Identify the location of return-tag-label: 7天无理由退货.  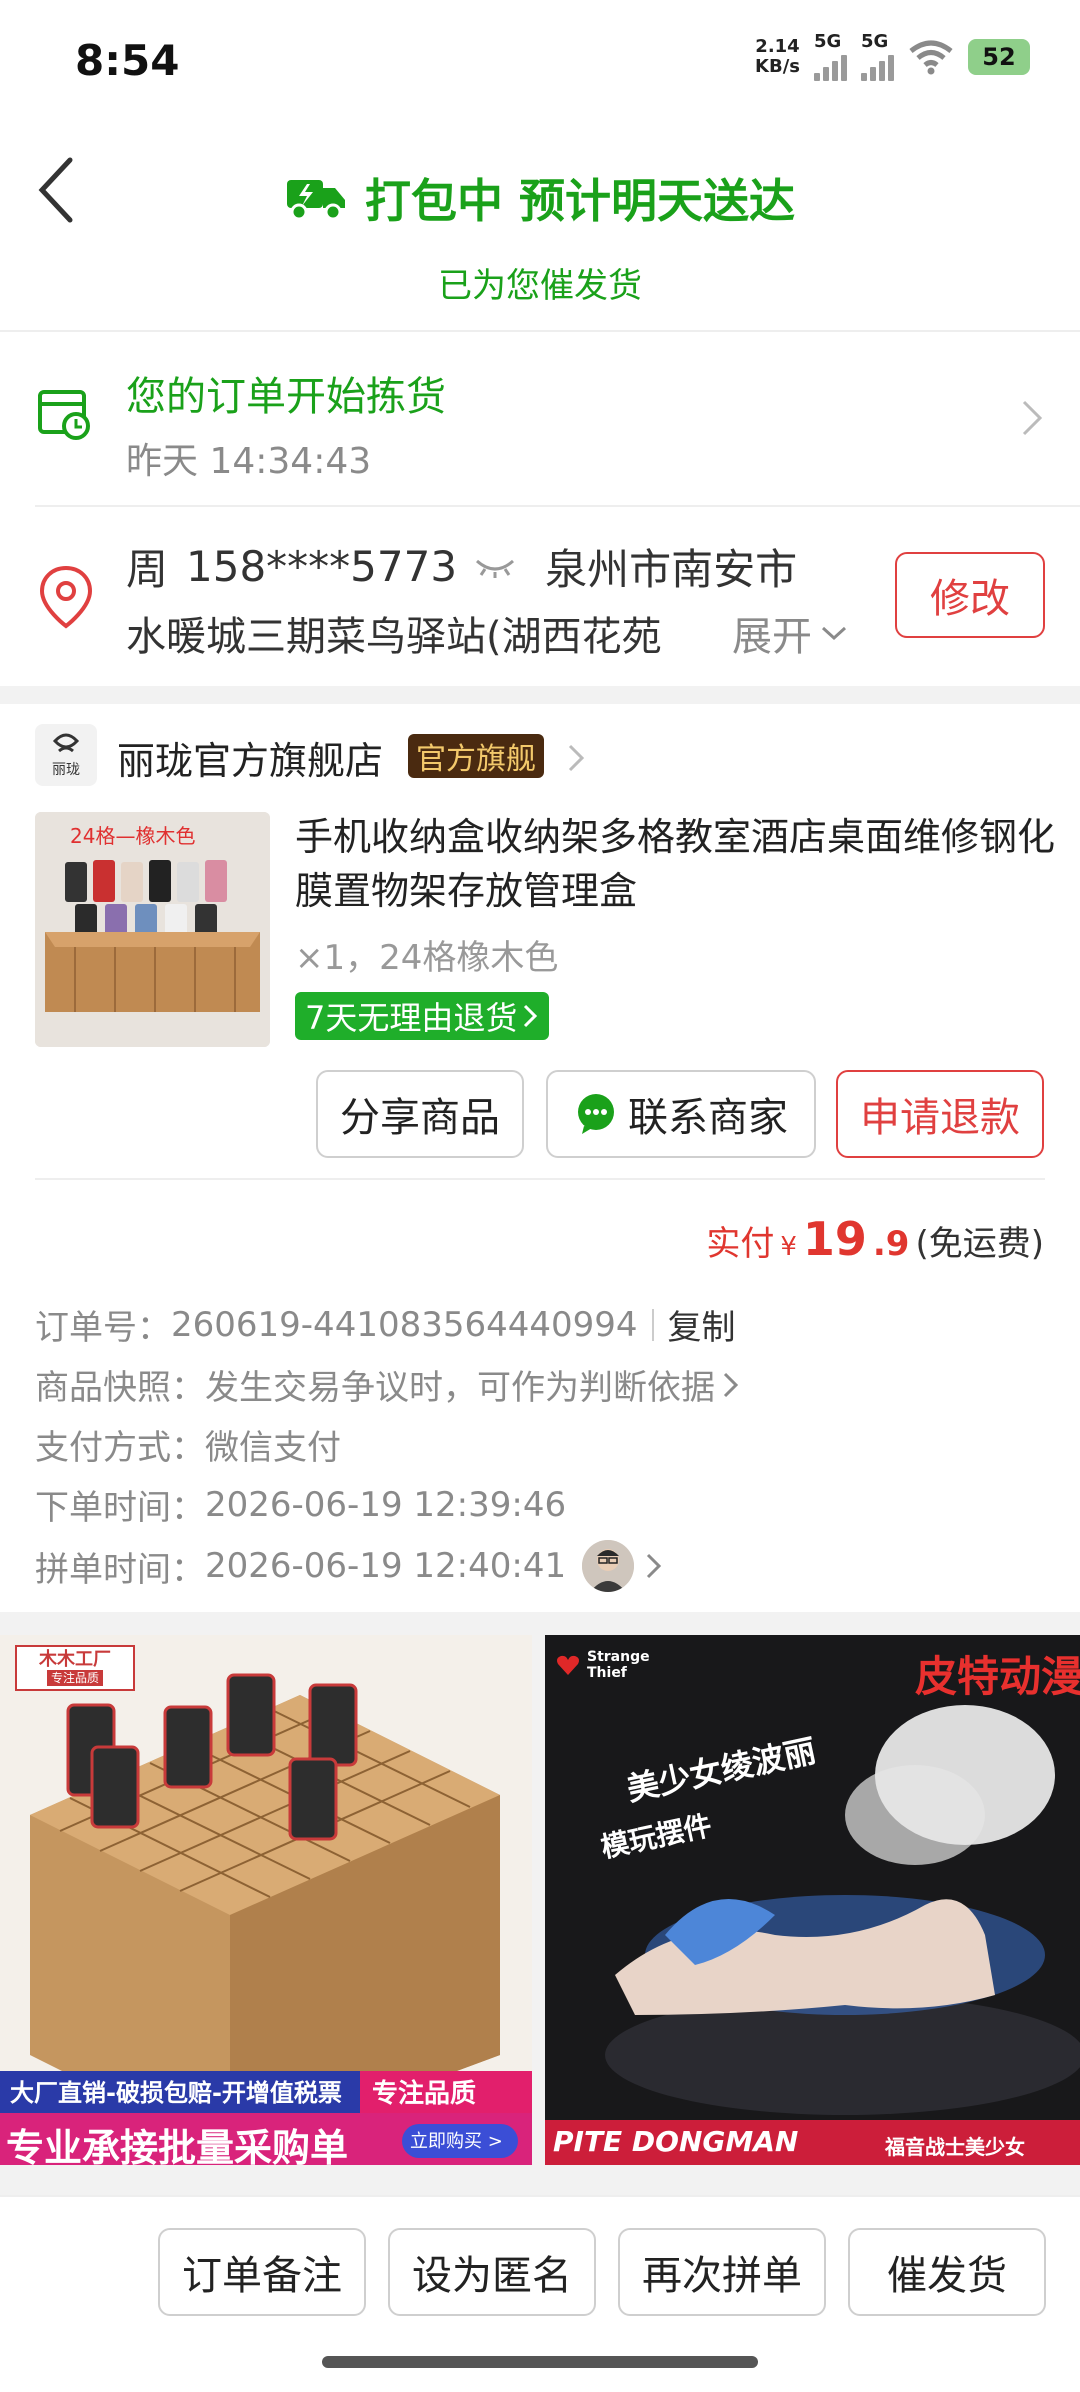
(411, 1018).